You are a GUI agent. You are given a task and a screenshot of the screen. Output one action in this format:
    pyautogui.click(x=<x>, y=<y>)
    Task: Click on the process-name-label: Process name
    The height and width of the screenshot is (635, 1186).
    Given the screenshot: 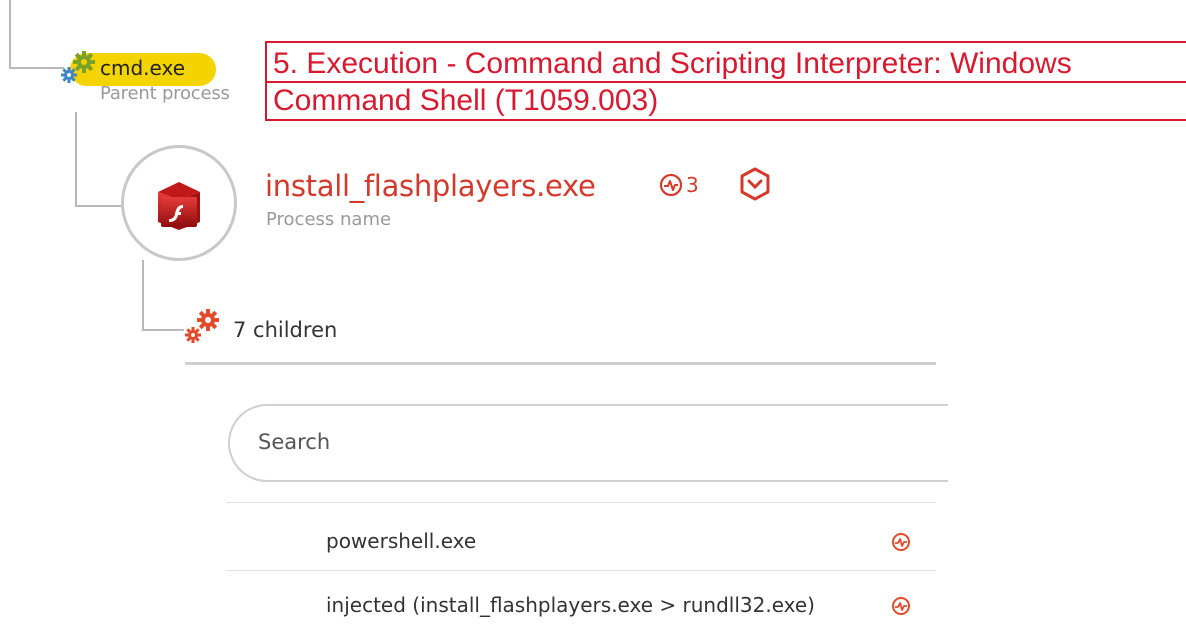 What is the action you would take?
    pyautogui.click(x=329, y=219)
    